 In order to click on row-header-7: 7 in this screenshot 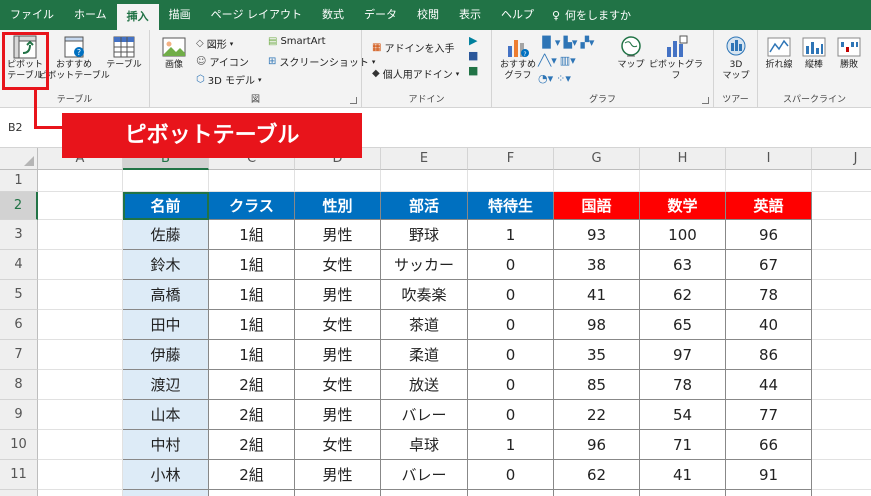, I will do `click(19, 355)`.